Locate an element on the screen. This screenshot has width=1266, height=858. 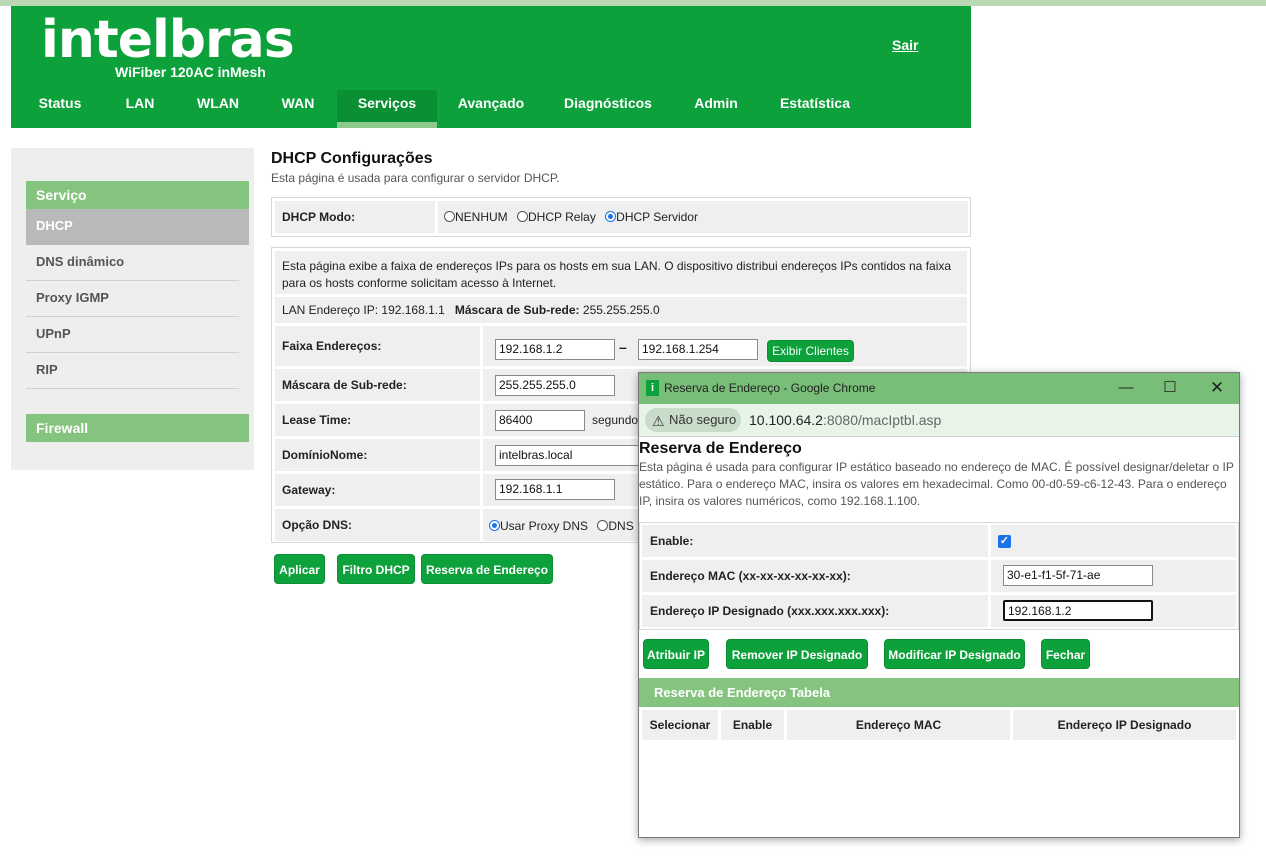
url-path: :8080/macIptbl.asp is located at coordinates (882, 420).